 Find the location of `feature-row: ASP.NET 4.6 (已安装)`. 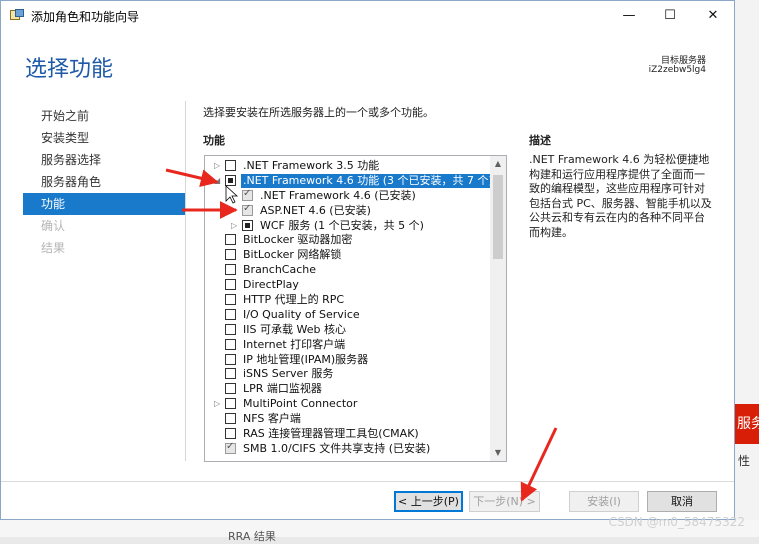

feature-row: ASP.NET 4.6 (已安装) is located at coordinates (347, 211).